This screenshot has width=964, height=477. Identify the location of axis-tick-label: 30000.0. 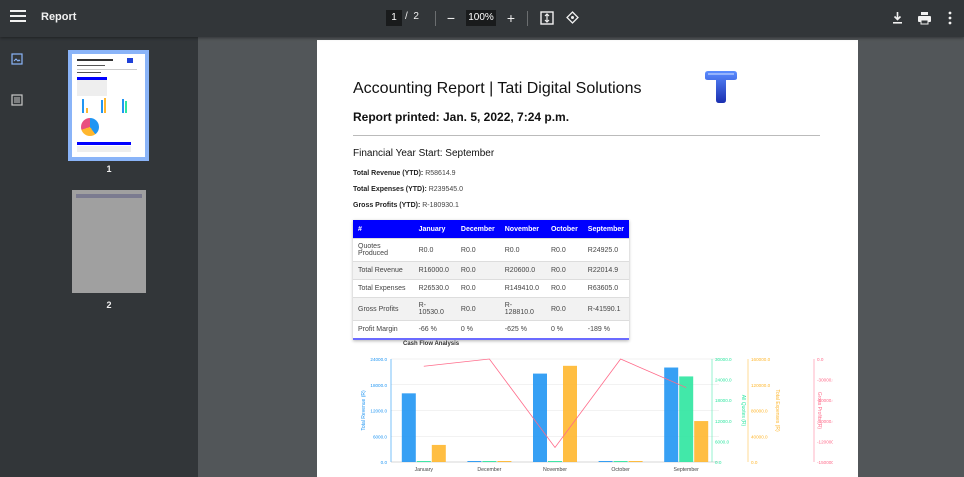
(723, 359).